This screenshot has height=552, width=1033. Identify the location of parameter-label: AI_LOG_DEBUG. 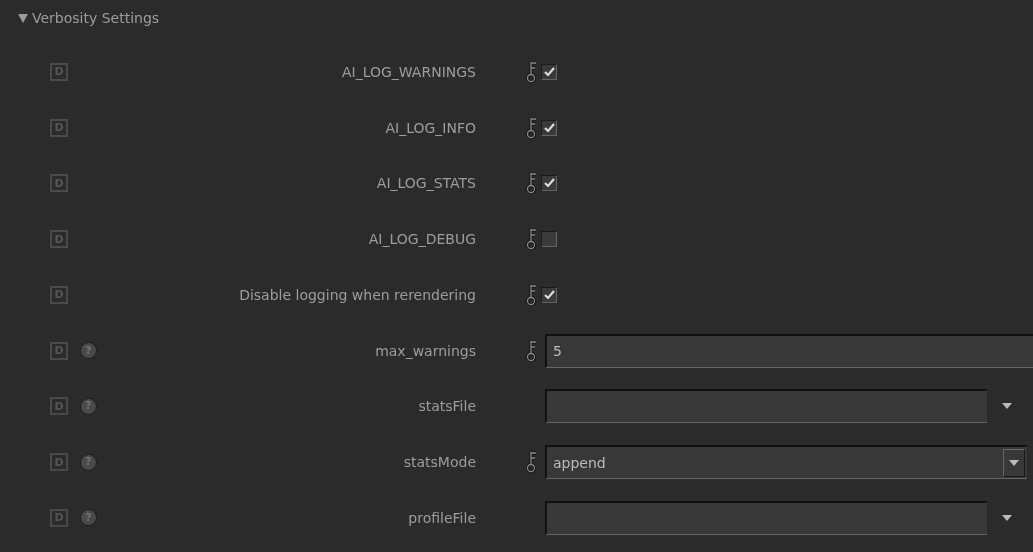
(421, 239).